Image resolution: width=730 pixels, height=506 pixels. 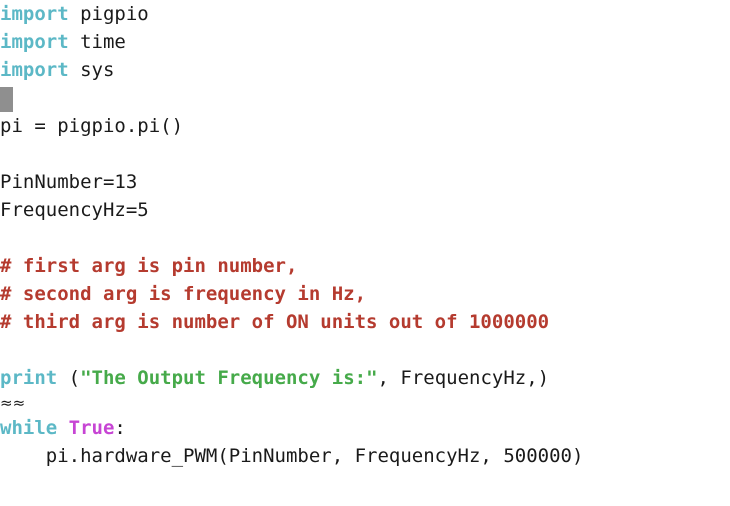 I want to click on code-token-plain: pigpio, so click(x=108, y=14).